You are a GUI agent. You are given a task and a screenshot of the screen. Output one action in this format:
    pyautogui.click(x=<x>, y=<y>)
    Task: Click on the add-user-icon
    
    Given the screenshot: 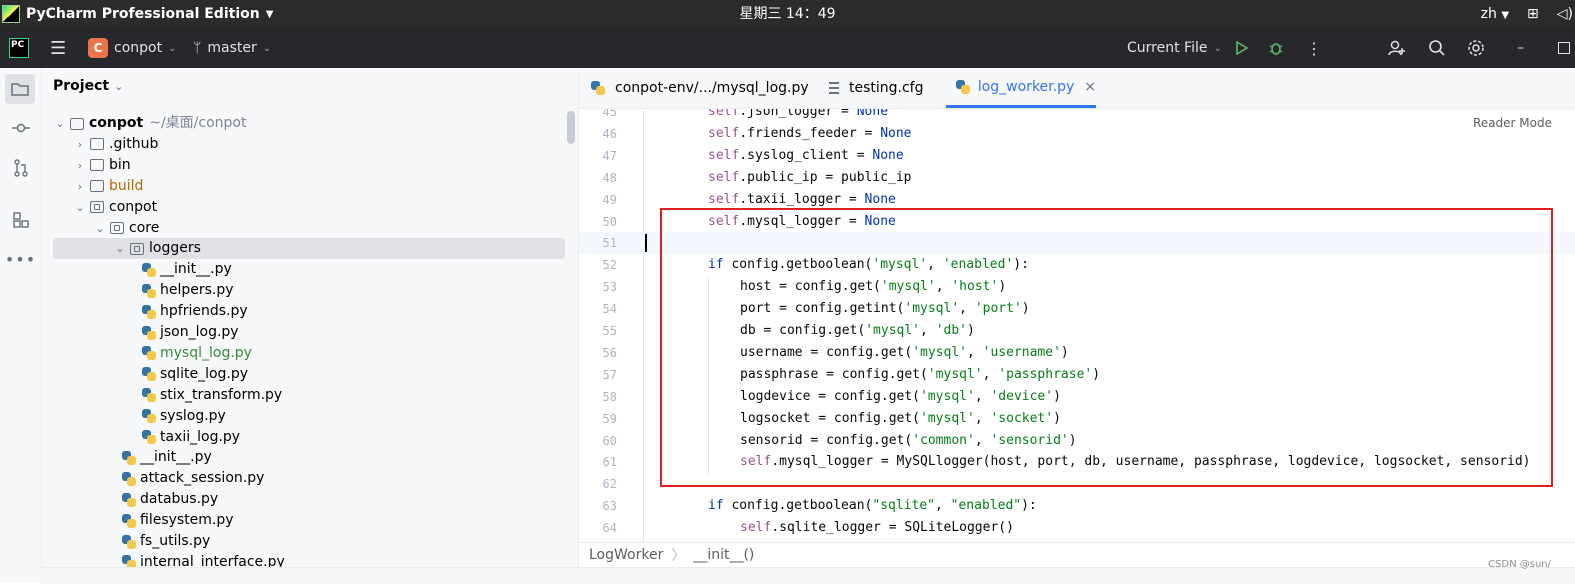 What is the action you would take?
    pyautogui.click(x=1396, y=48)
    